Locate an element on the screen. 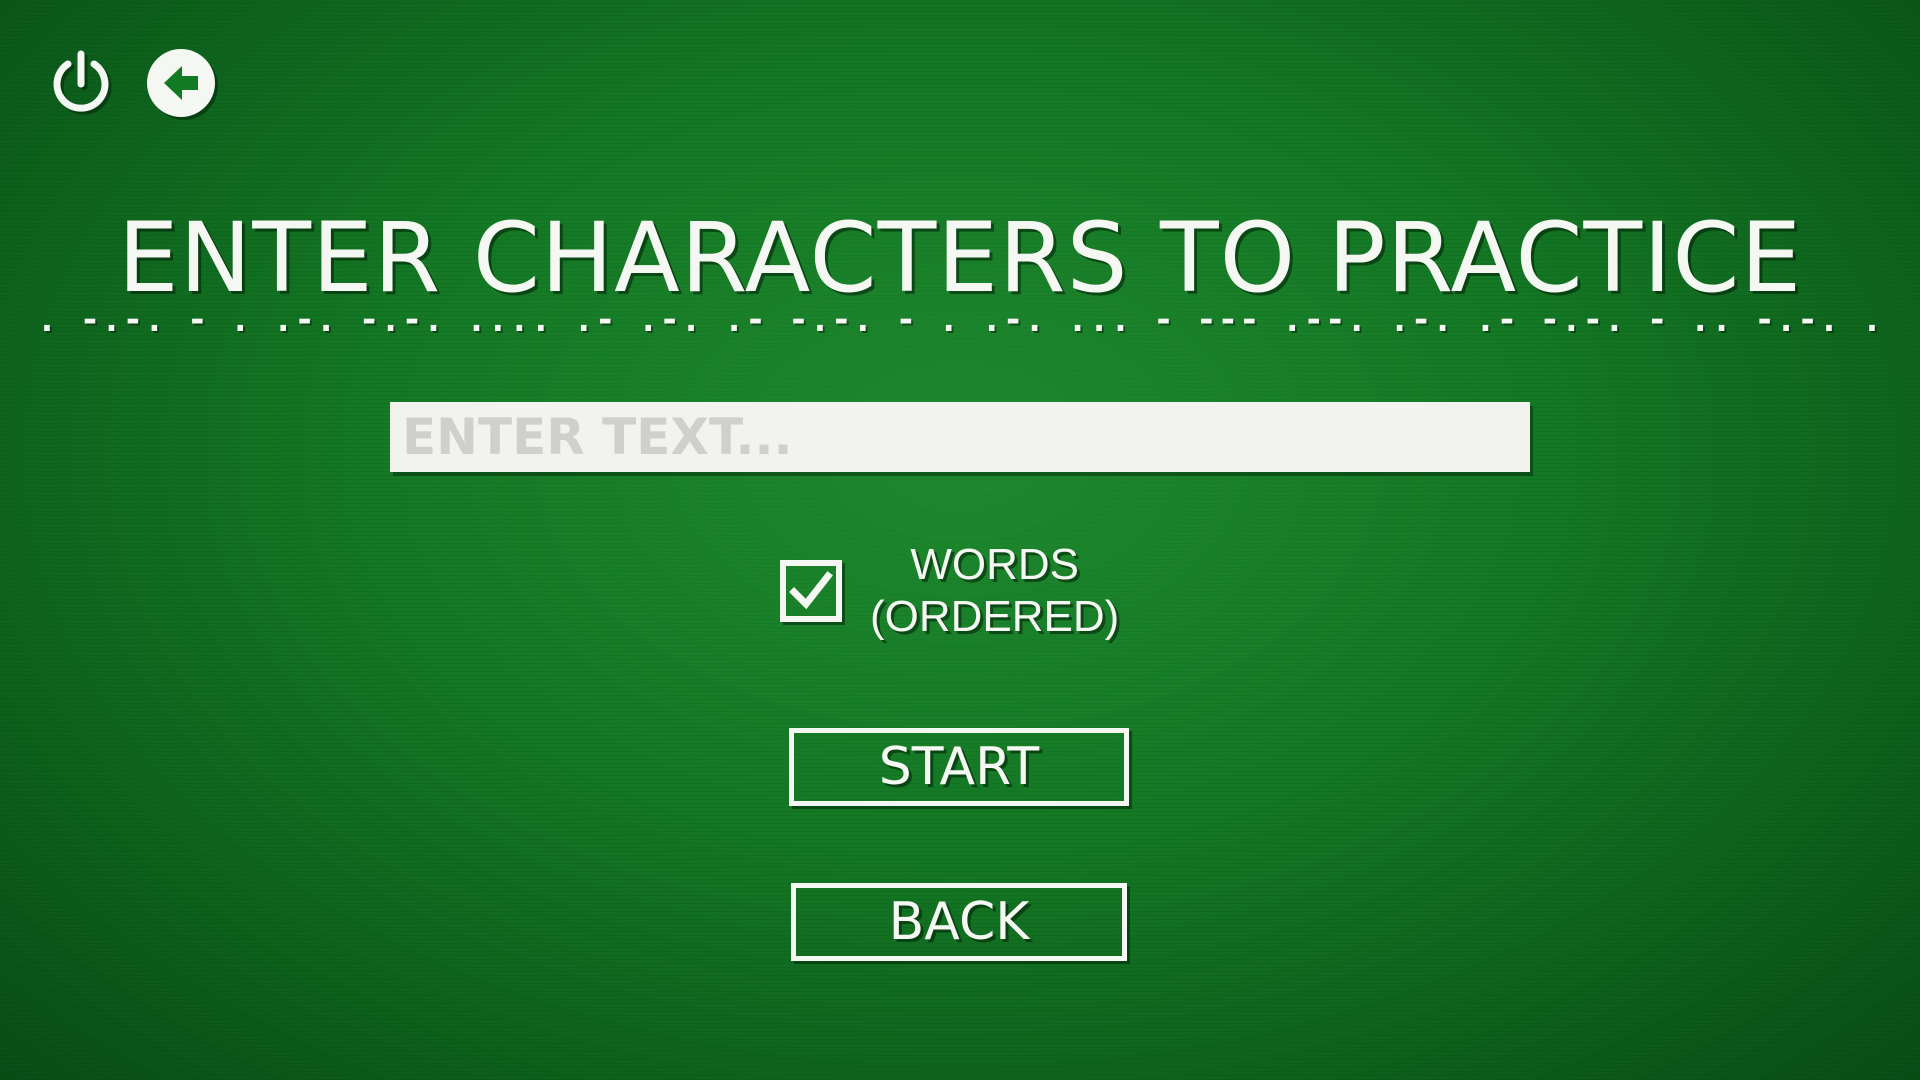 Image resolution: width=1920 pixels, height=1080 pixels. power-button is located at coordinates (81, 83).